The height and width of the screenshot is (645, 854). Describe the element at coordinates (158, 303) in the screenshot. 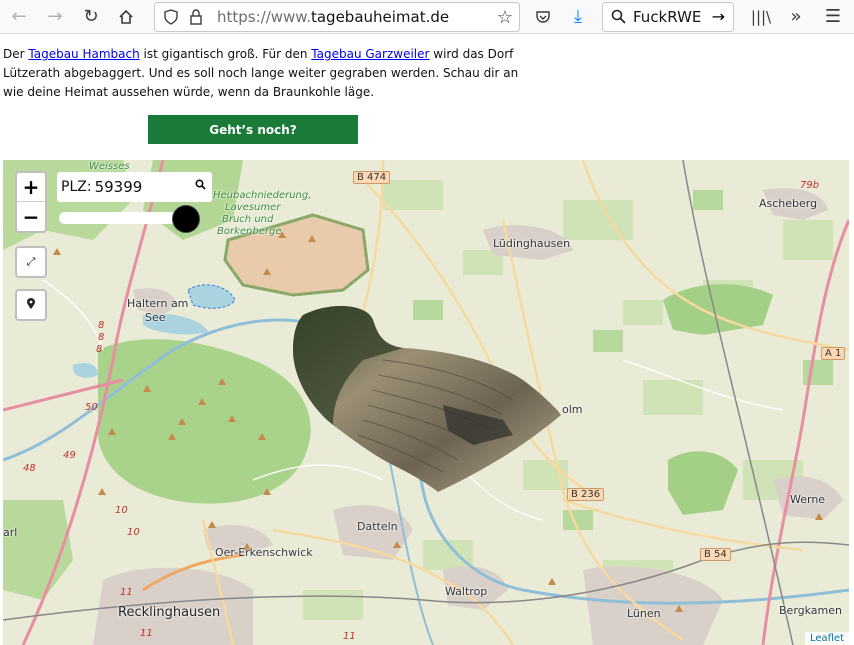

I see `place-haltern: Haltern am` at that location.